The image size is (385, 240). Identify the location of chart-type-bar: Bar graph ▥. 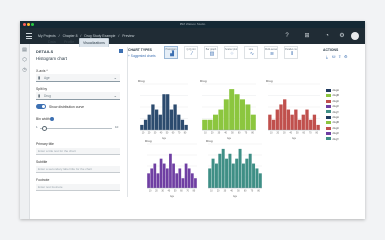
(211, 52).